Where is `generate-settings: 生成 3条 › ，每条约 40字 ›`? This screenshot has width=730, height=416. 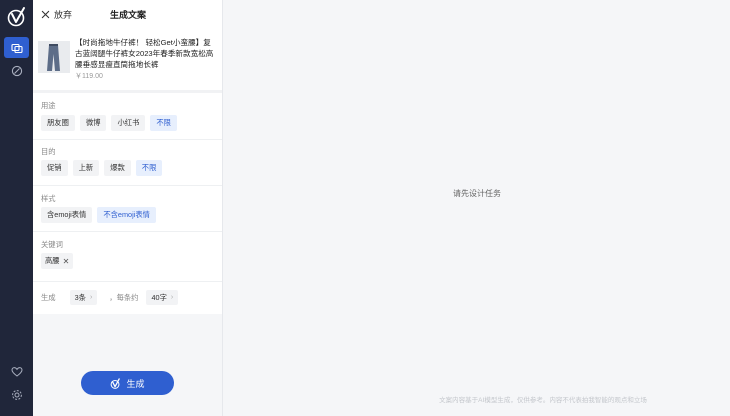 generate-settings: 生成 3条 › ，每条约 40字 › is located at coordinates (110, 297).